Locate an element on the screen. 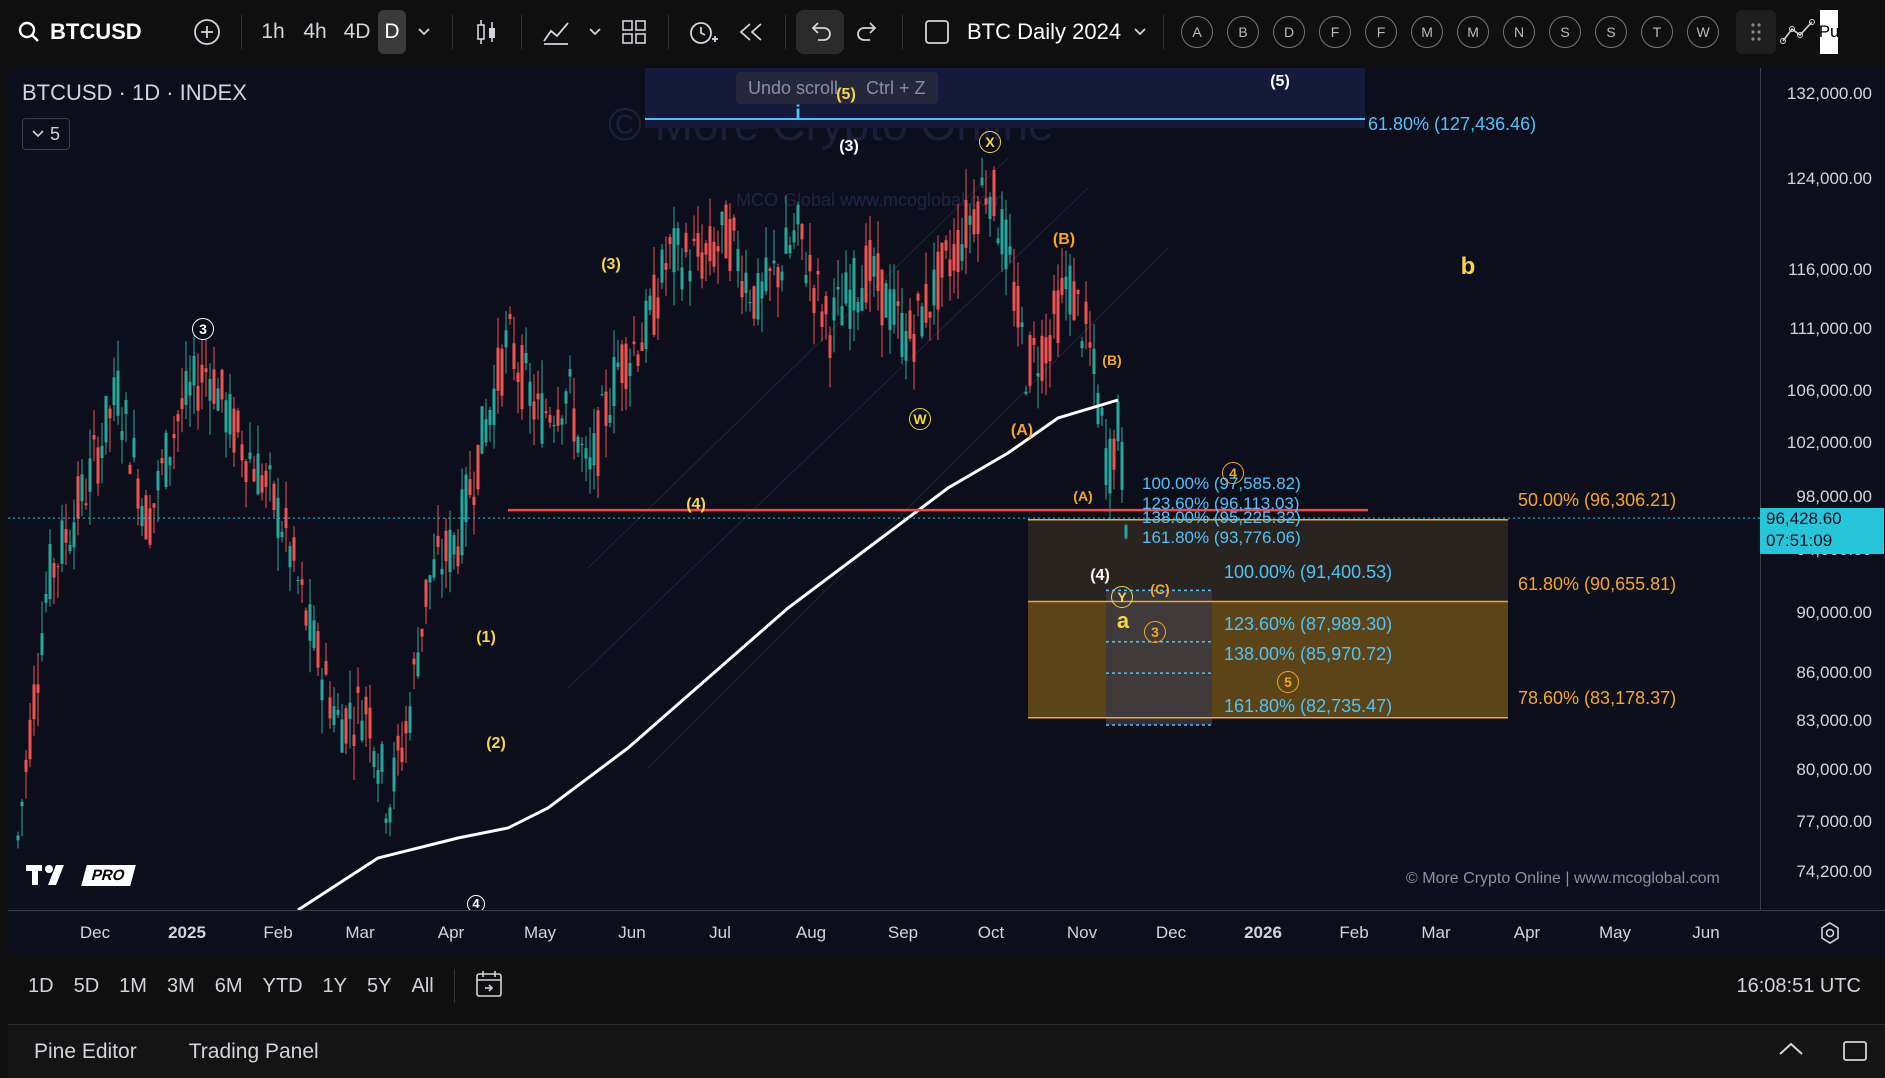 The height and width of the screenshot is (1078, 1885). range-1y: 1Y is located at coordinates (335, 986).